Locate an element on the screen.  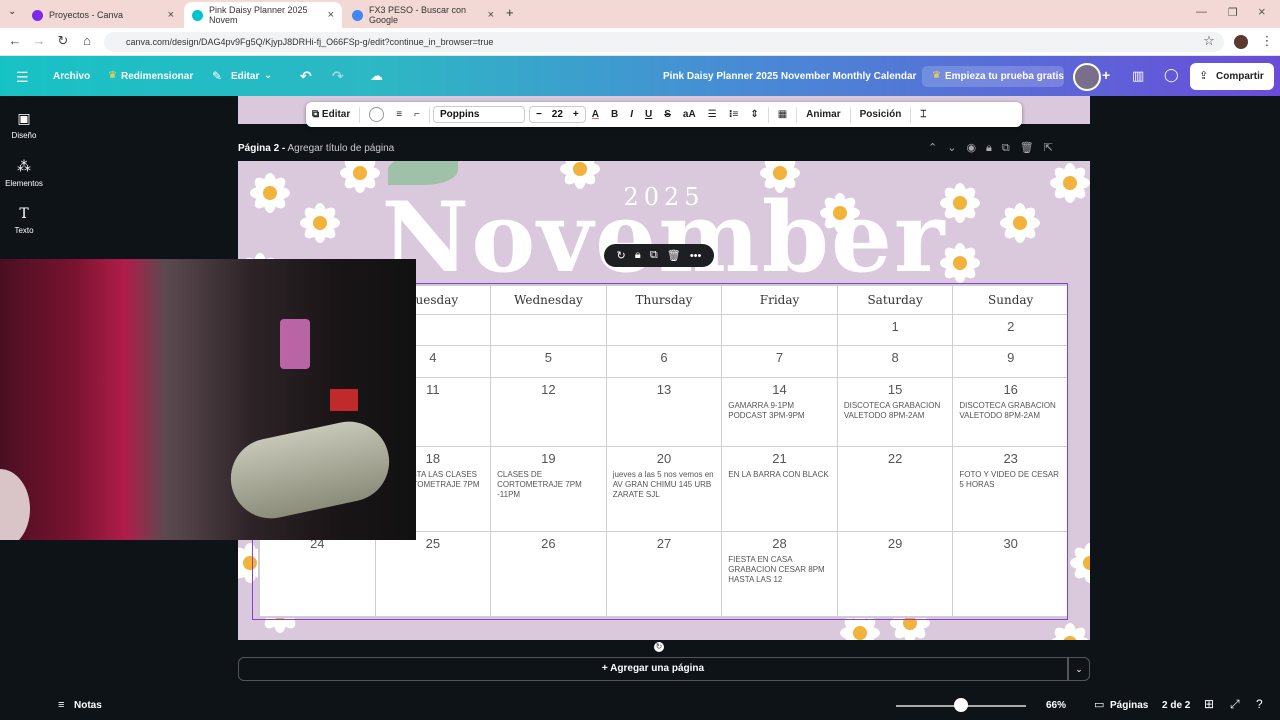
pages-button: Páginas is located at coordinates (1129, 705).